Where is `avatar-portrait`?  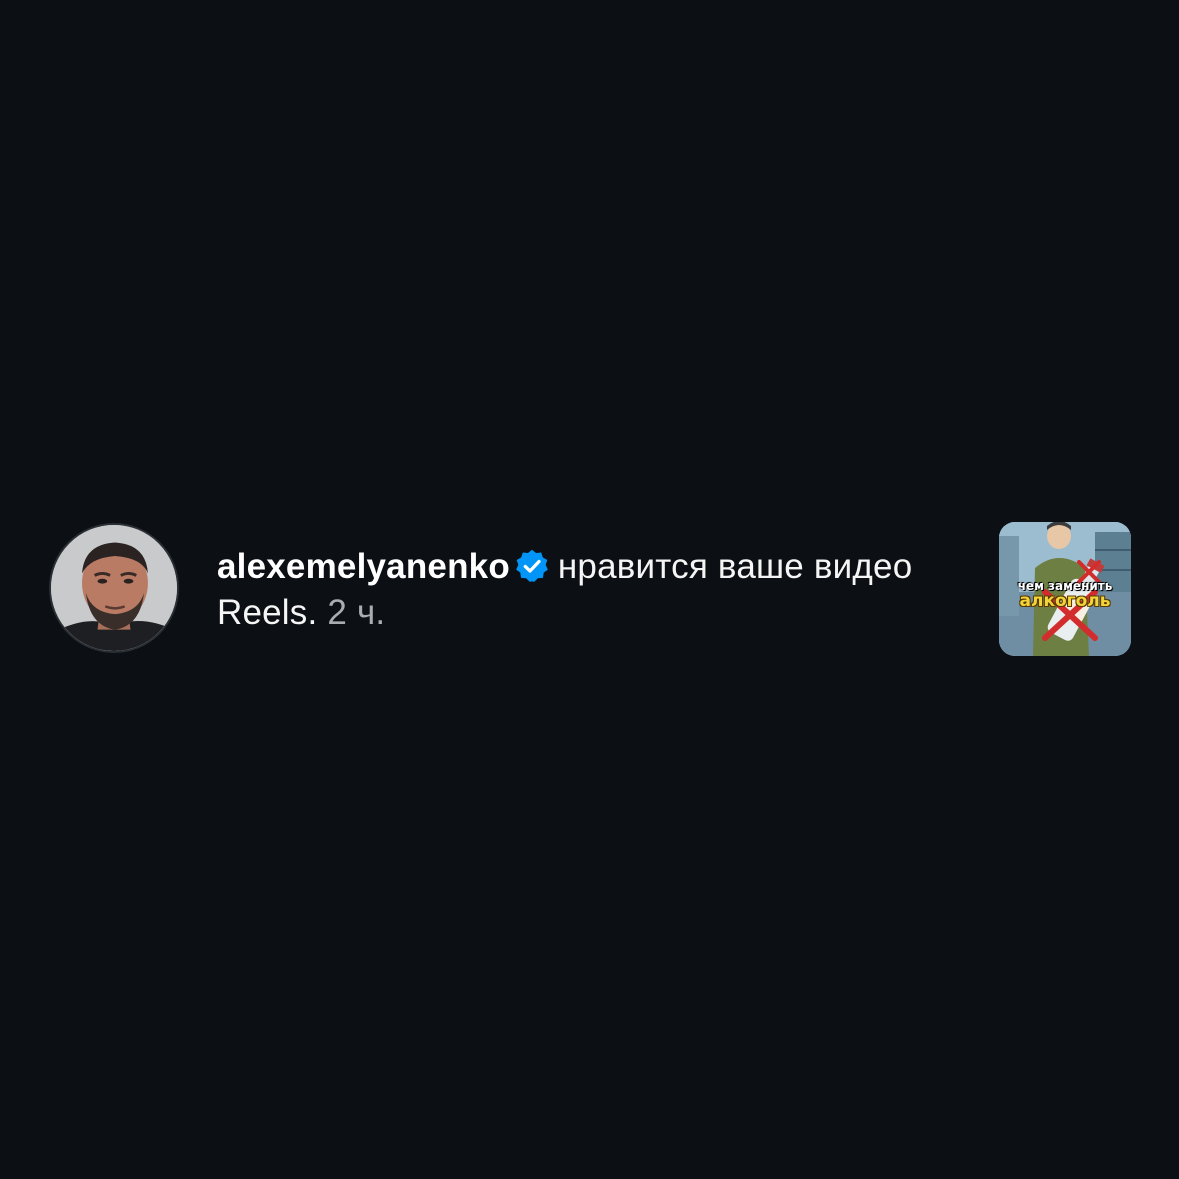
avatar-portrait is located at coordinates (114, 588).